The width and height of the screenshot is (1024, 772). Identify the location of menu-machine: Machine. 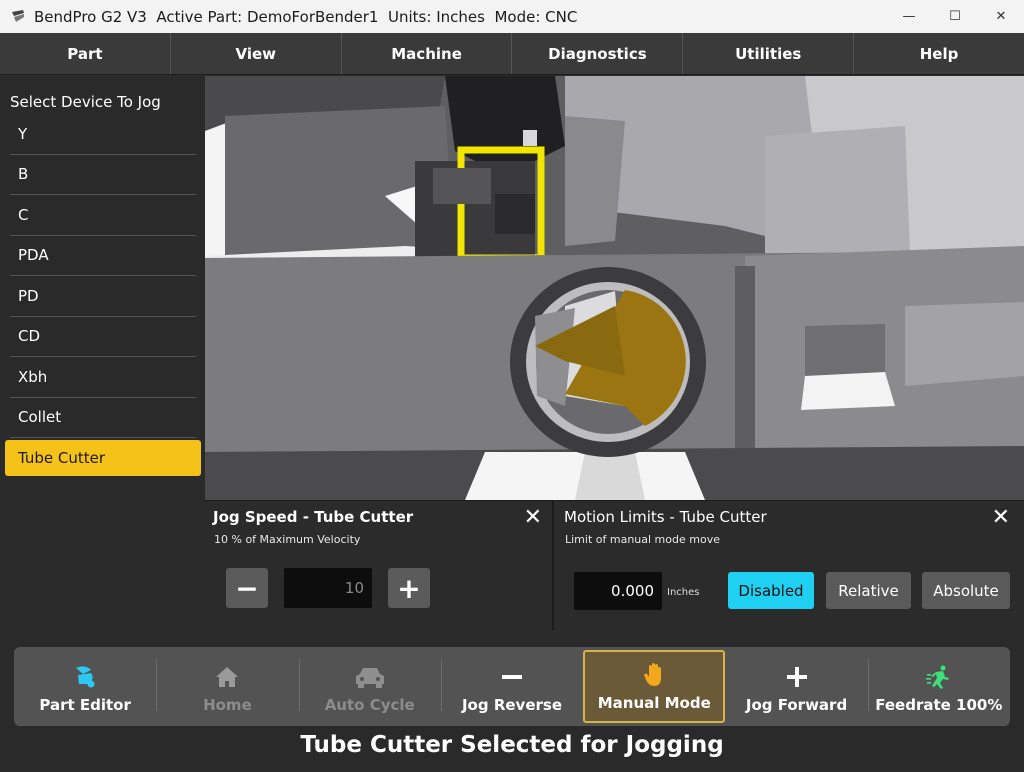
(427, 53).